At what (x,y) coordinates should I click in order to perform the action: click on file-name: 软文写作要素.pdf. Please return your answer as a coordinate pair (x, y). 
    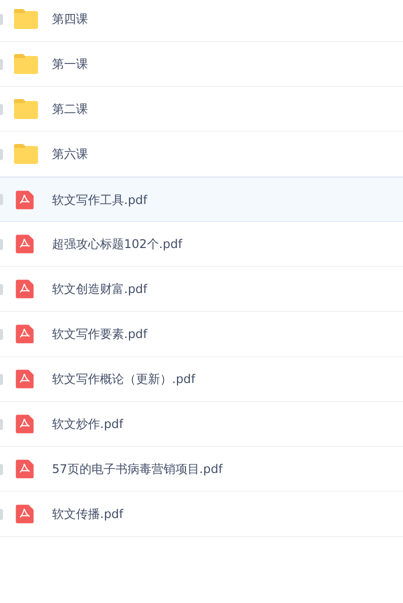
    Looking at the image, I should click on (100, 334).